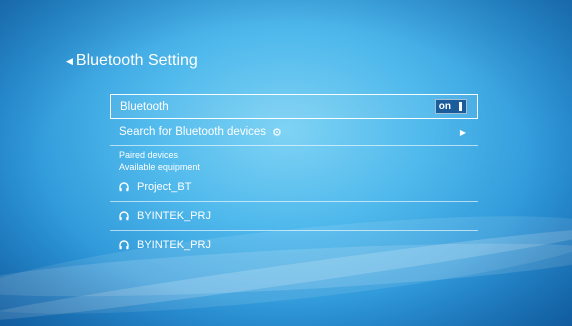 The image size is (572, 326). Describe the element at coordinates (294, 187) in the screenshot. I see `device-item: Project_BT` at that location.